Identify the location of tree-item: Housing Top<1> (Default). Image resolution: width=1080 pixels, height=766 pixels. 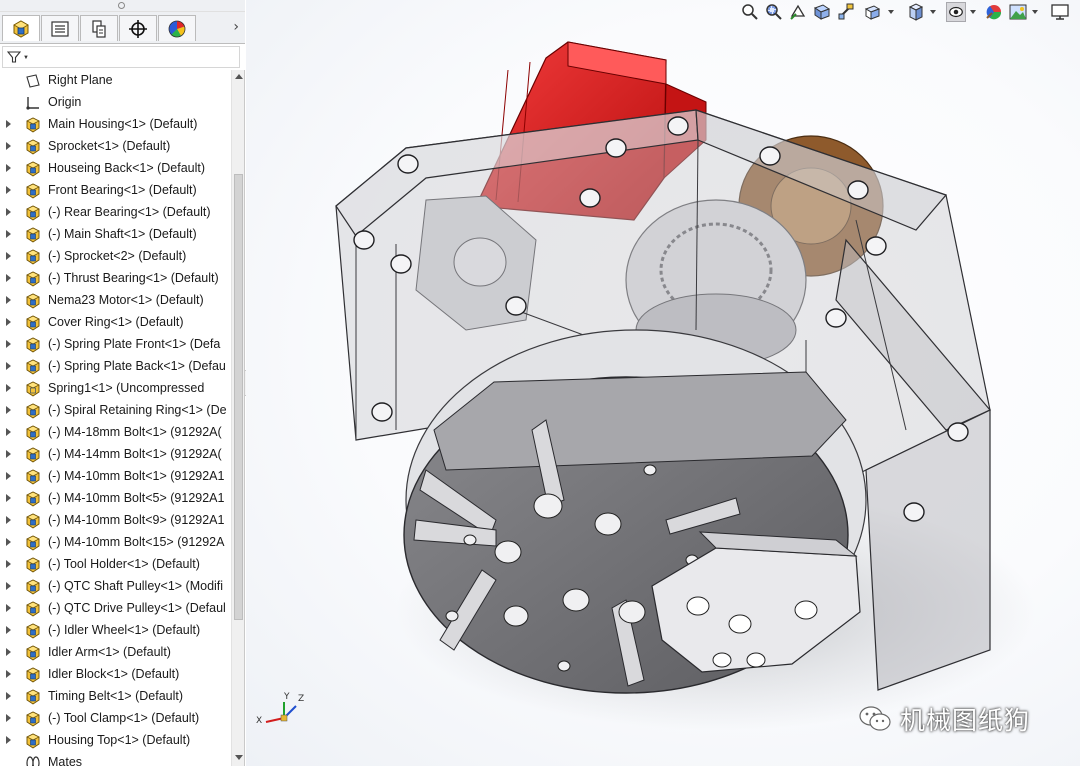
(116, 741).